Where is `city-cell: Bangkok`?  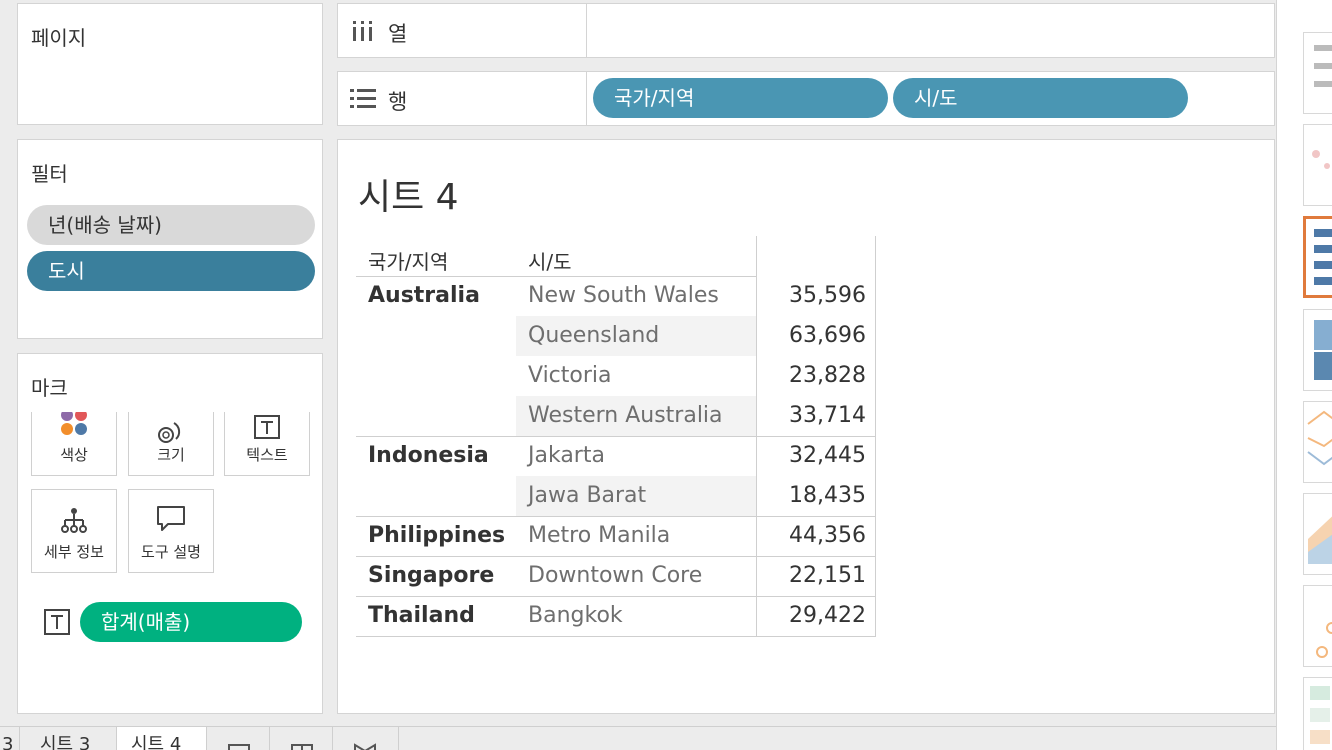 city-cell: Bangkok is located at coordinates (575, 616).